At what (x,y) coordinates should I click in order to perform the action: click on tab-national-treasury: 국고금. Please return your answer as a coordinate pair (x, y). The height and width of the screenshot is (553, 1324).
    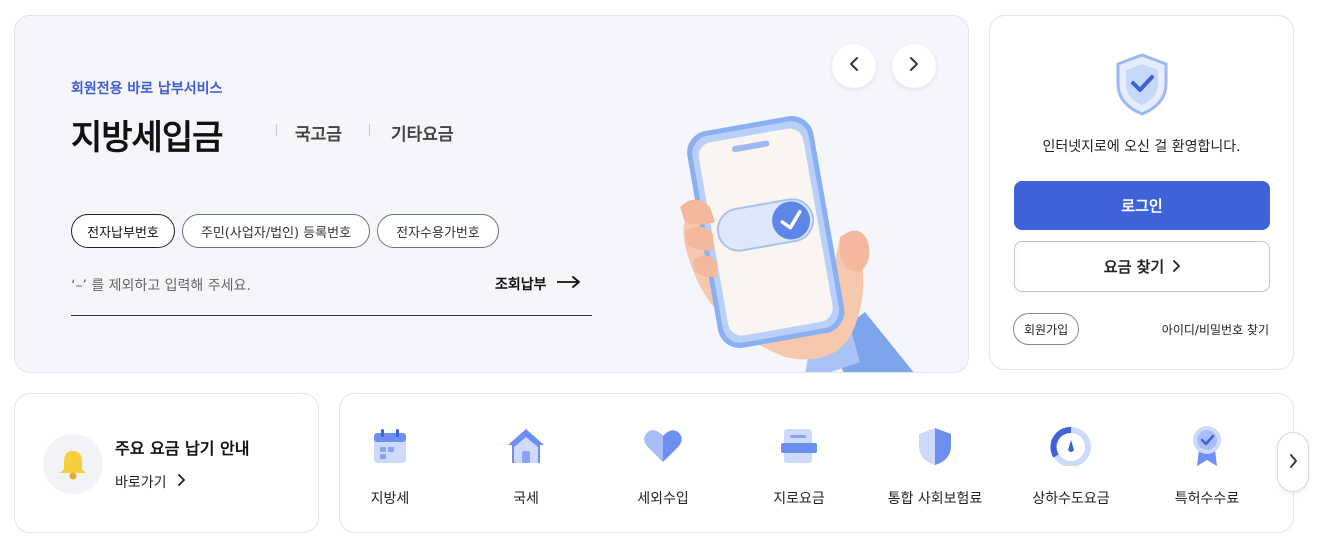
    Looking at the image, I should click on (318, 132).